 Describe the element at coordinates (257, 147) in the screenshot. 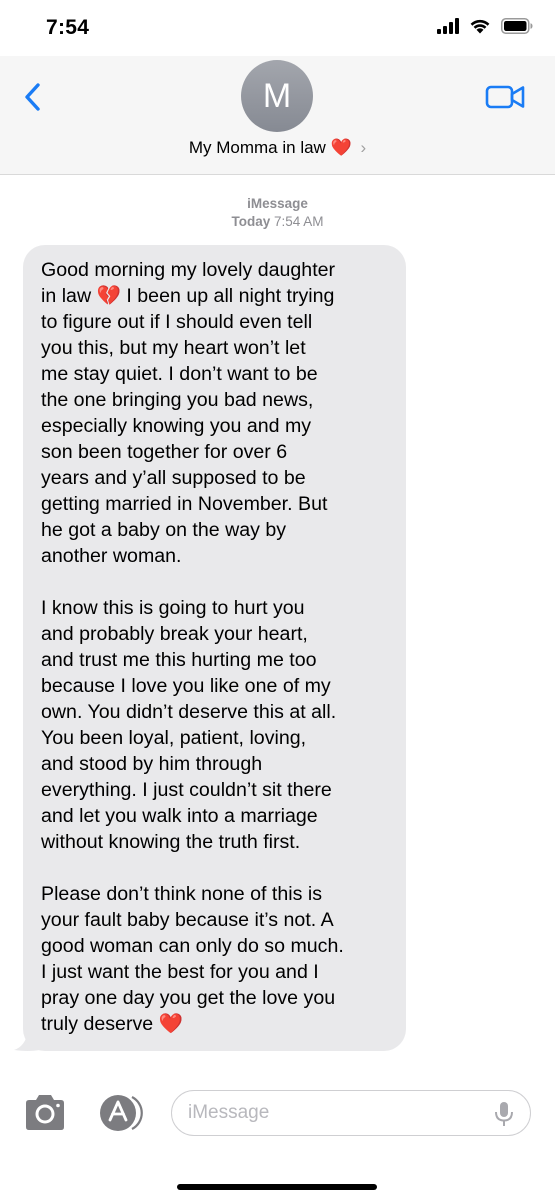

I see `contact-name: My Momma in law` at that location.